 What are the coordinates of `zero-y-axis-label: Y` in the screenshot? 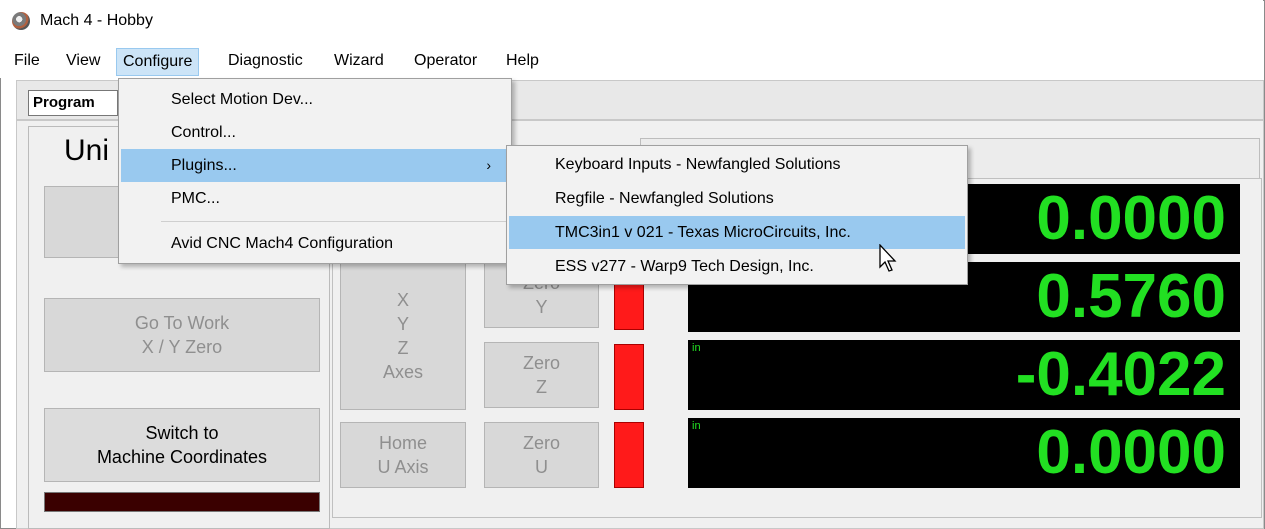 It's located at (541, 307).